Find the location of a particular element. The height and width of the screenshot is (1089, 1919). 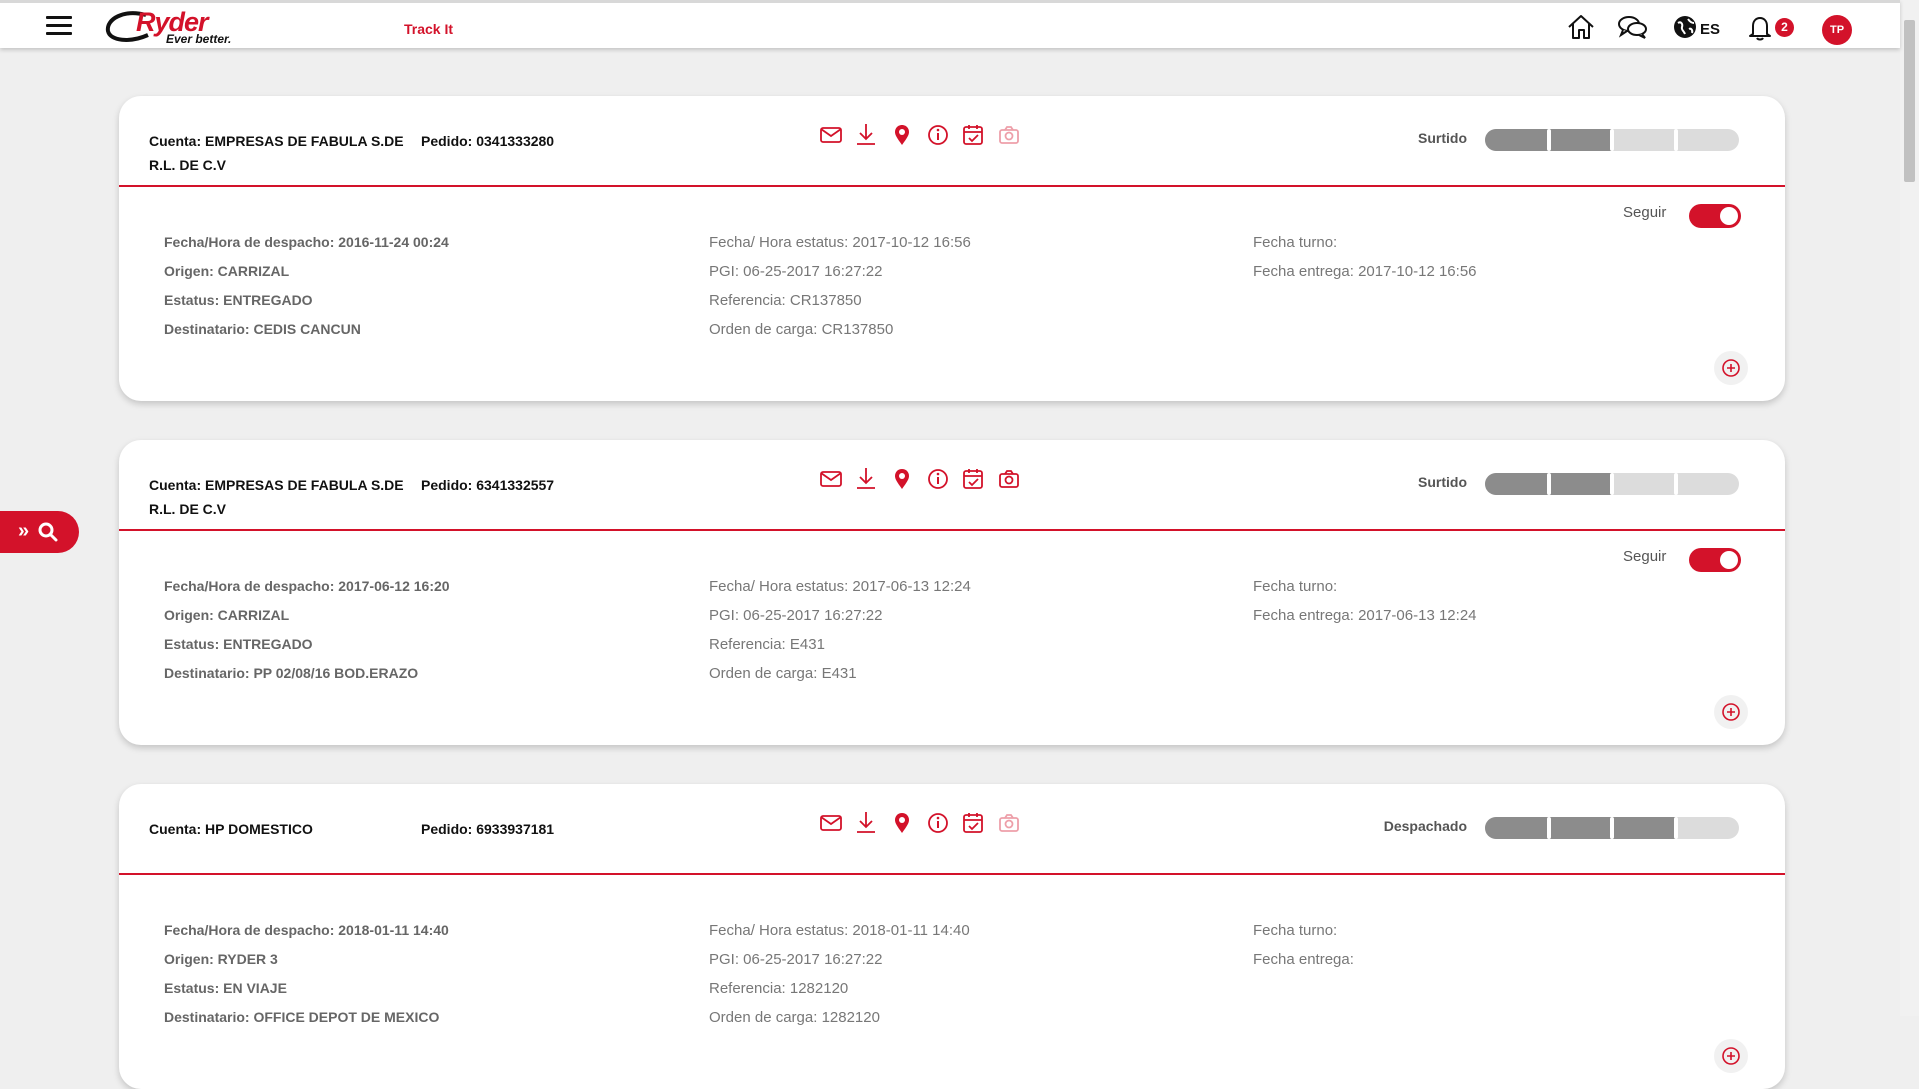

load-order: Orden de carga: CR137850 is located at coordinates (801, 329).